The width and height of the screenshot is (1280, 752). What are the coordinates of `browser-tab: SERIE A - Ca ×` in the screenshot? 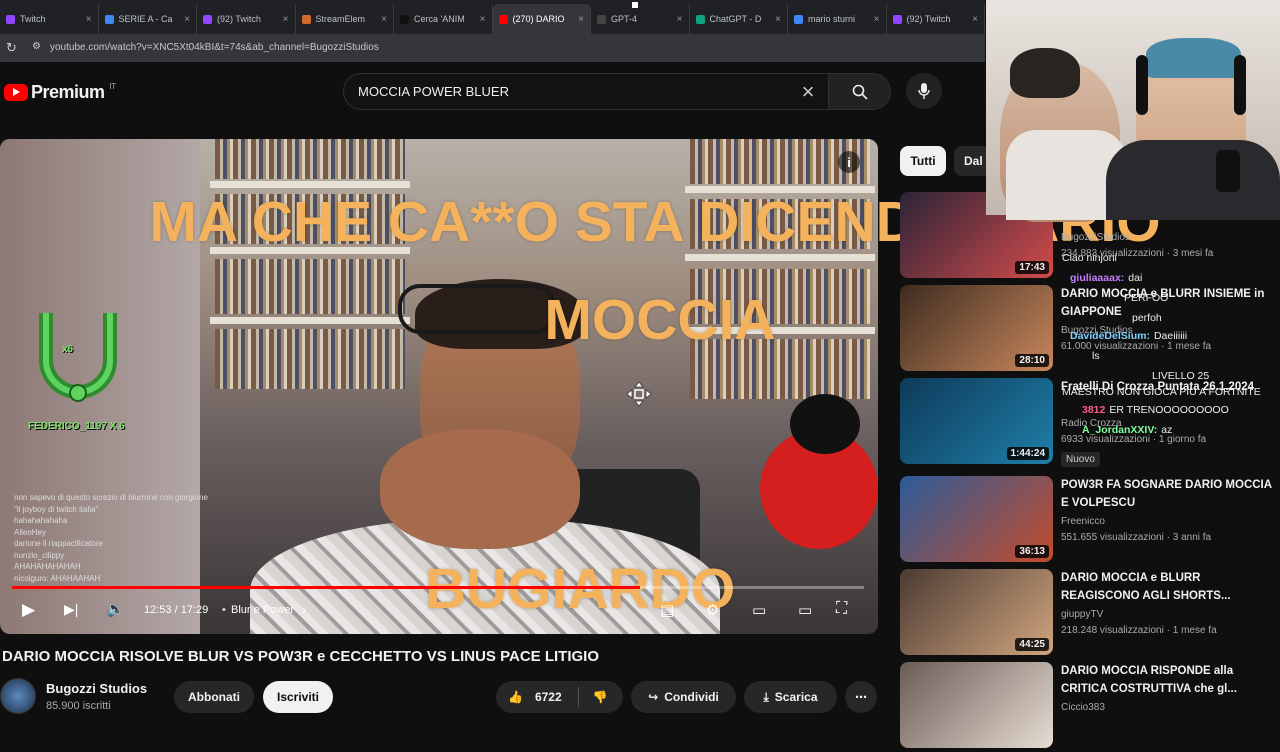 It's located at (148, 19).